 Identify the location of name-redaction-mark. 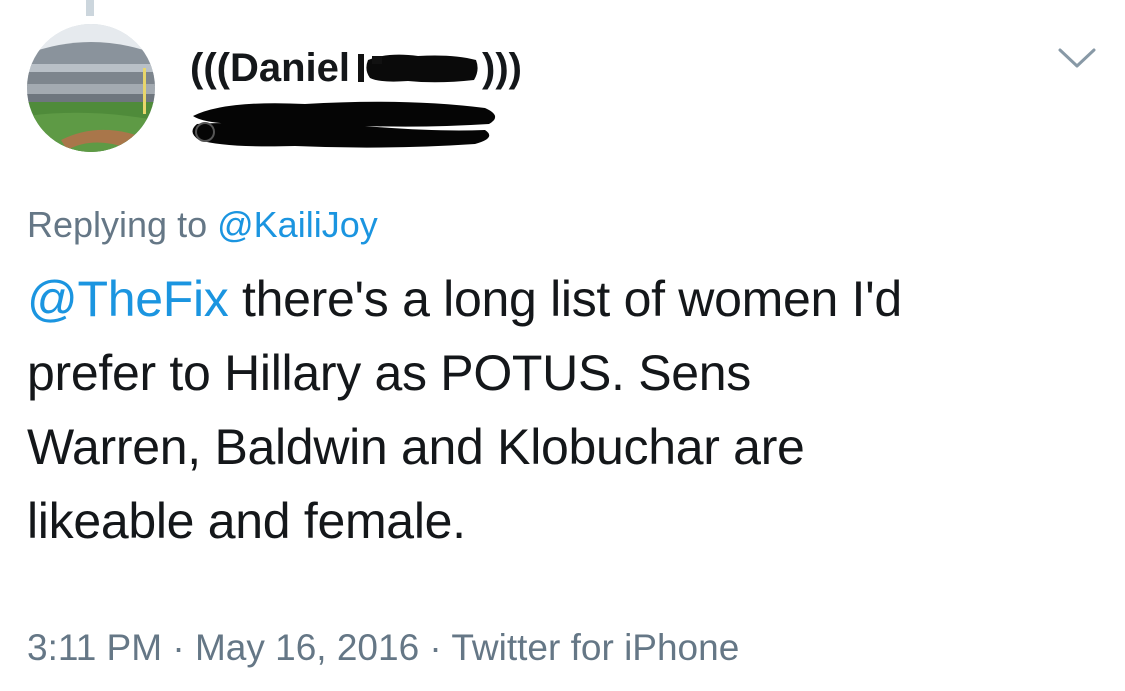
(419, 68).